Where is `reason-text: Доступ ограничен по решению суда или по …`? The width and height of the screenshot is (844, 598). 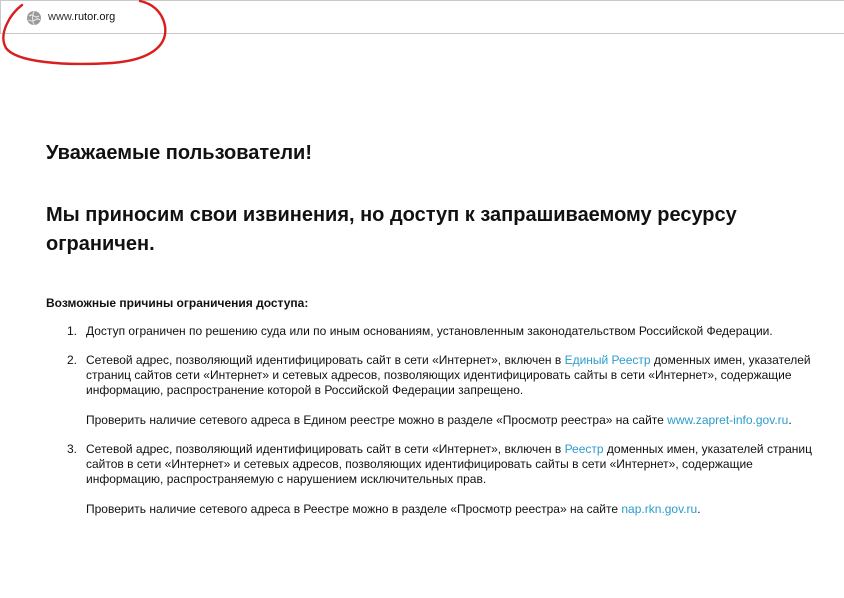
reason-text: Доступ ограничен по решению суда или по … is located at coordinates (429, 331).